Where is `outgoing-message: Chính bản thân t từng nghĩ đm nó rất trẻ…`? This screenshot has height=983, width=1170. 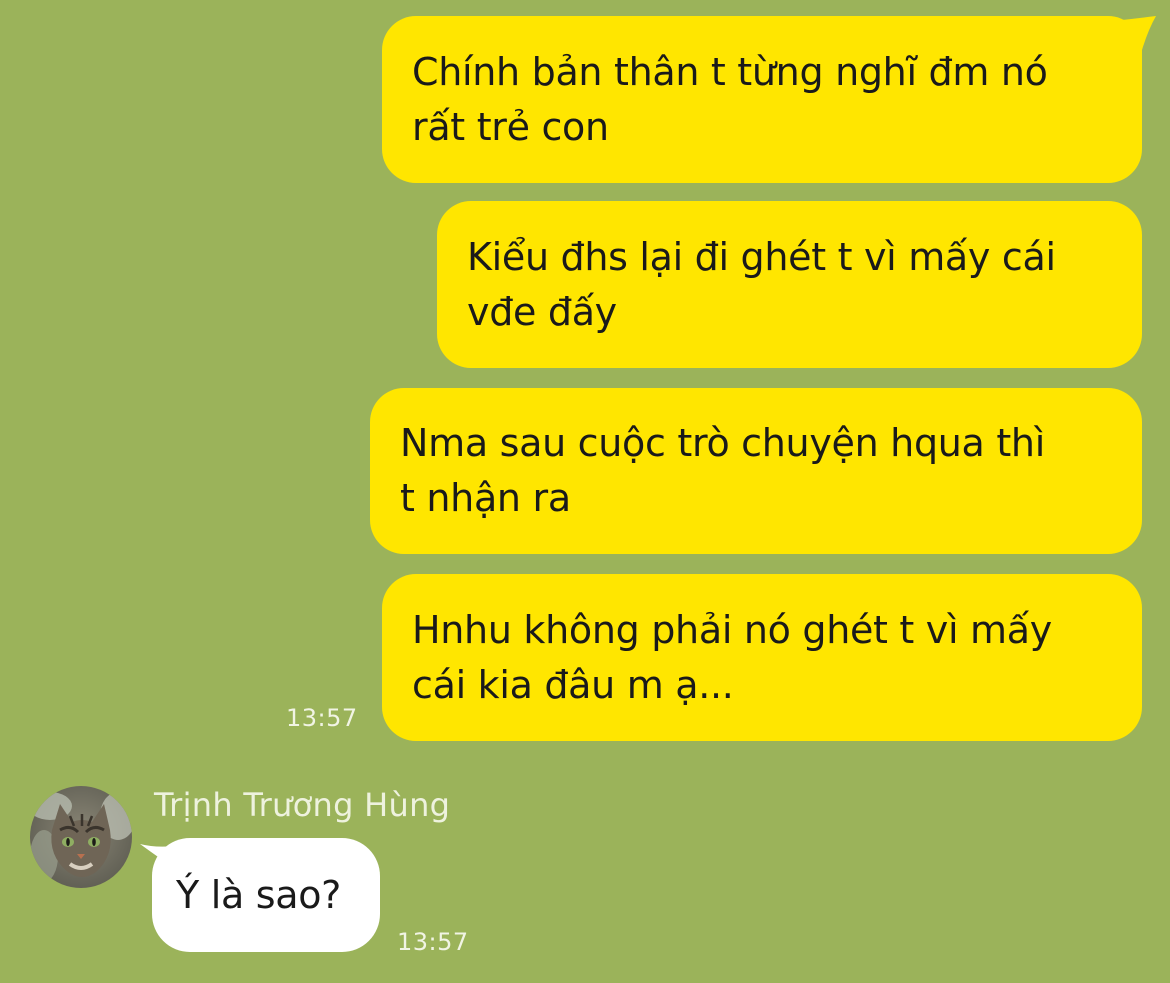 outgoing-message: Chính bản thân t từng nghĩ đm nó rất trẻ… is located at coordinates (762, 99).